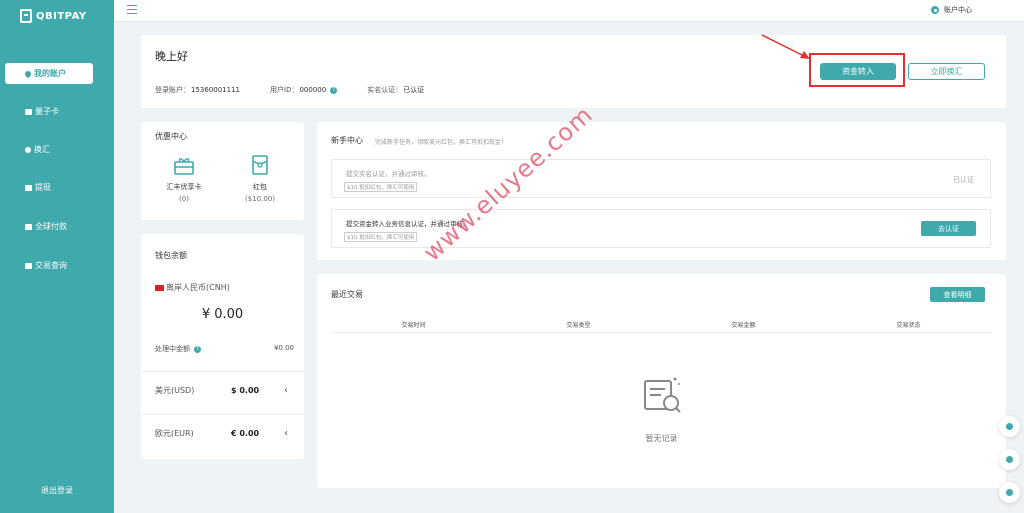  Describe the element at coordinates (385, 90) in the screenshot. I see `verification-label: 实名认证：` at that location.